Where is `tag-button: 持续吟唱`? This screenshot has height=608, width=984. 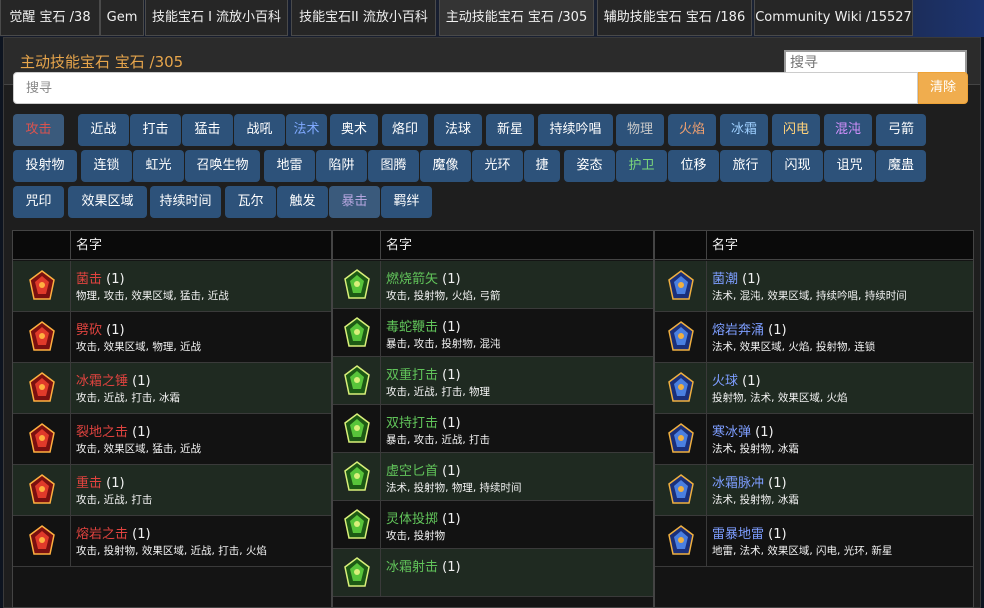
tag-button: 持续吟唱 is located at coordinates (575, 130).